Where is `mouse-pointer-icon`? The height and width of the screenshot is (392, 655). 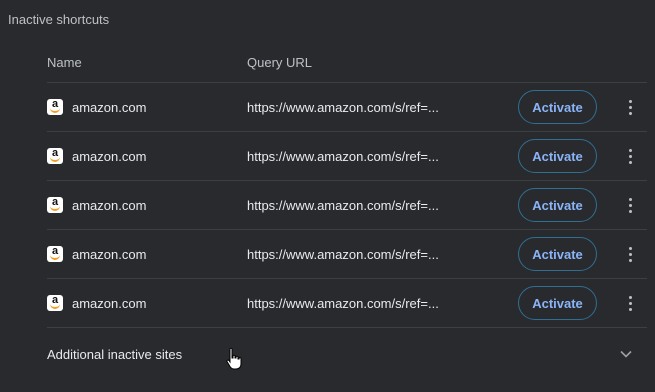
mouse-pointer-icon is located at coordinates (234, 361).